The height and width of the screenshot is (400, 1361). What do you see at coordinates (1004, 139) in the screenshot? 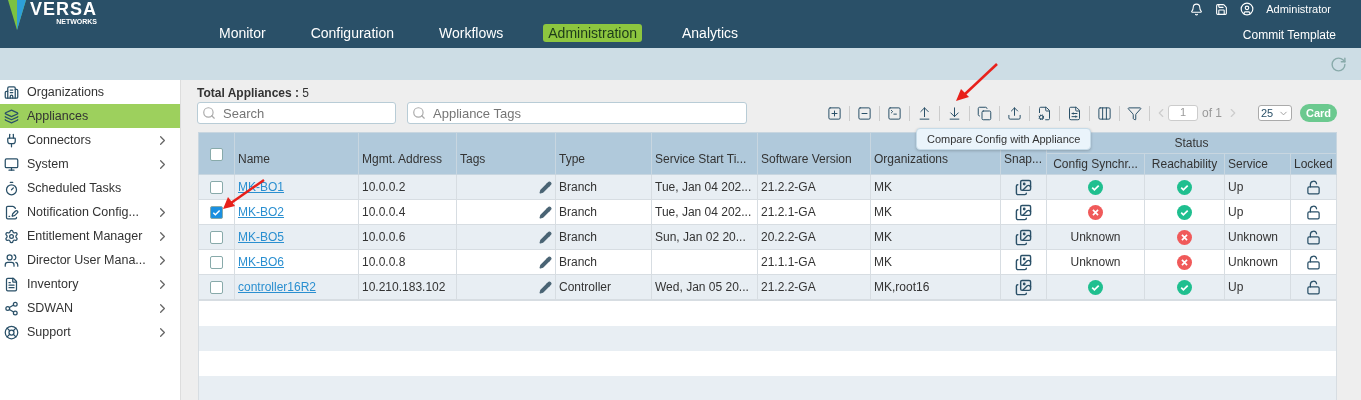
I see `tooltip: Compare Config with Appliance` at bounding box center [1004, 139].